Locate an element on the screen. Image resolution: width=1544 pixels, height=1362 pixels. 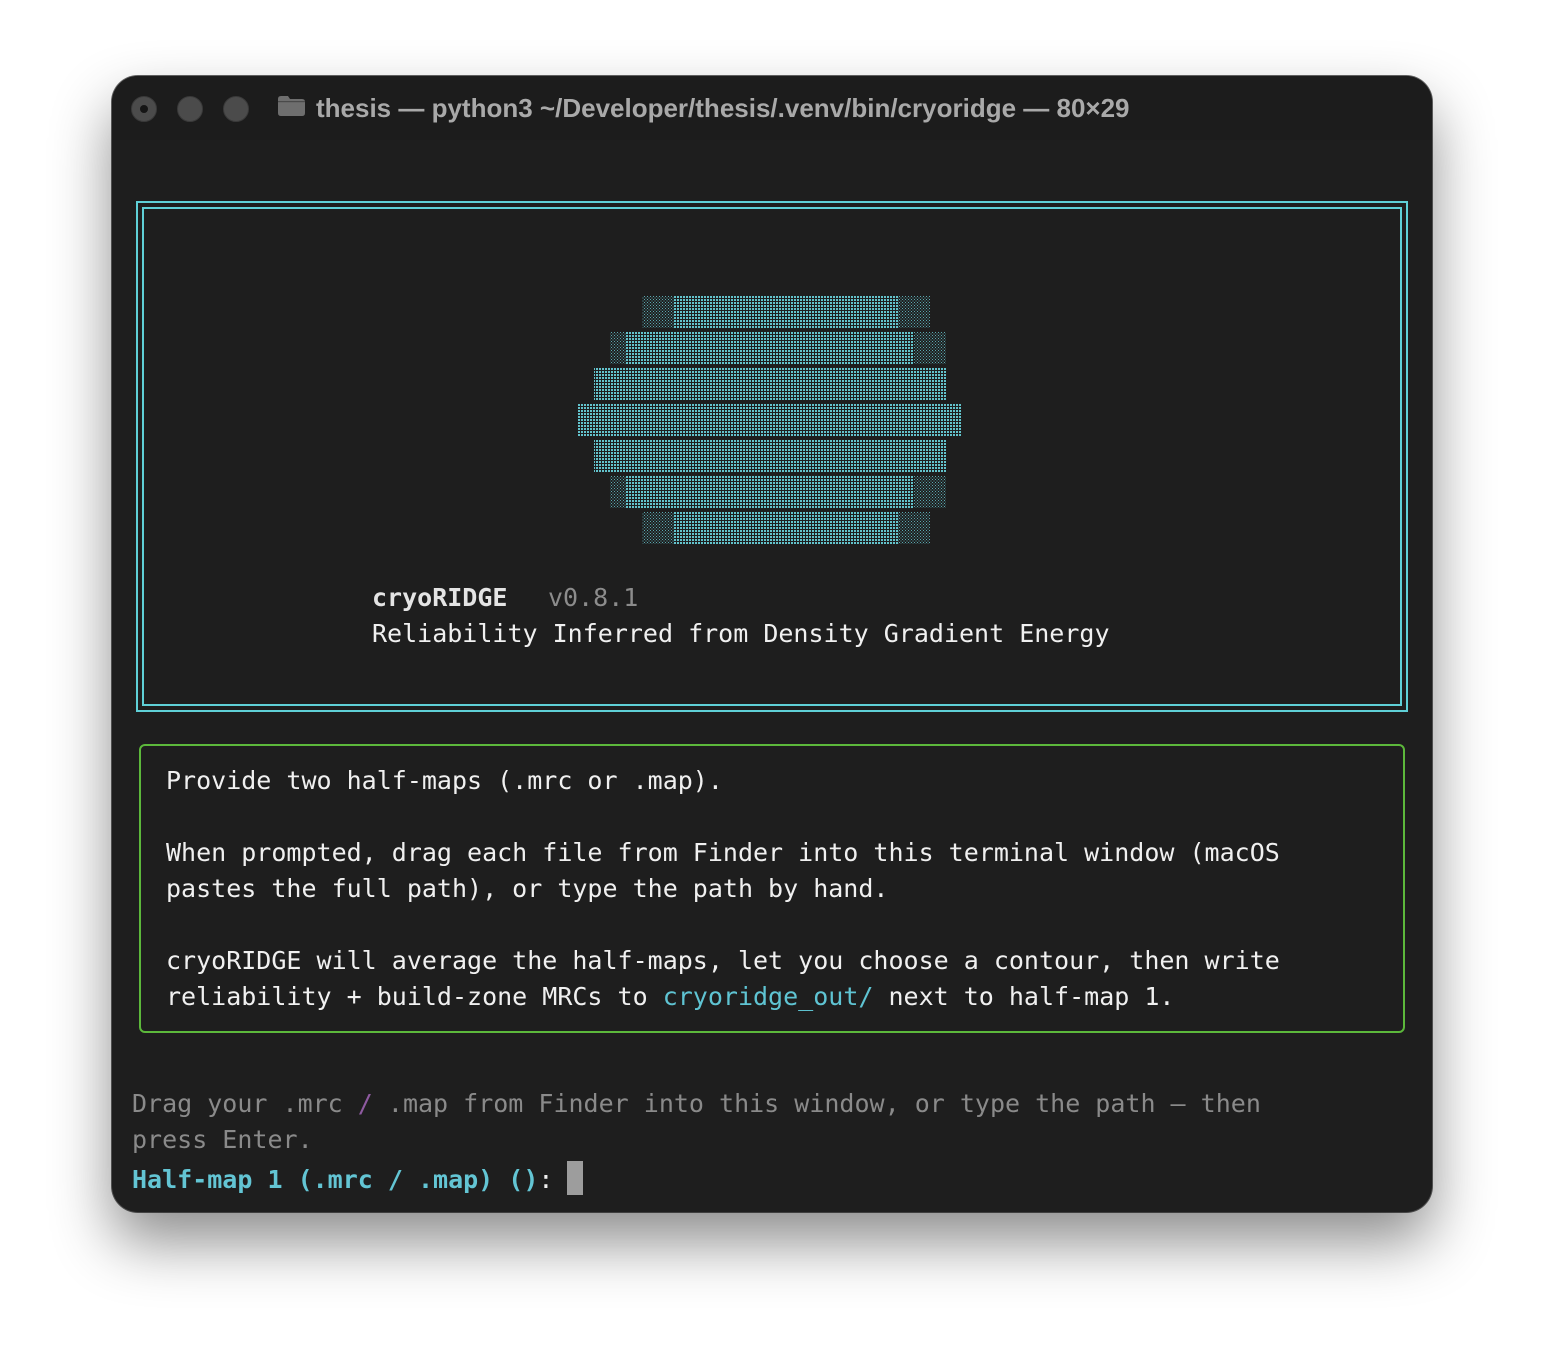
close-button is located at coordinates (144, 109).